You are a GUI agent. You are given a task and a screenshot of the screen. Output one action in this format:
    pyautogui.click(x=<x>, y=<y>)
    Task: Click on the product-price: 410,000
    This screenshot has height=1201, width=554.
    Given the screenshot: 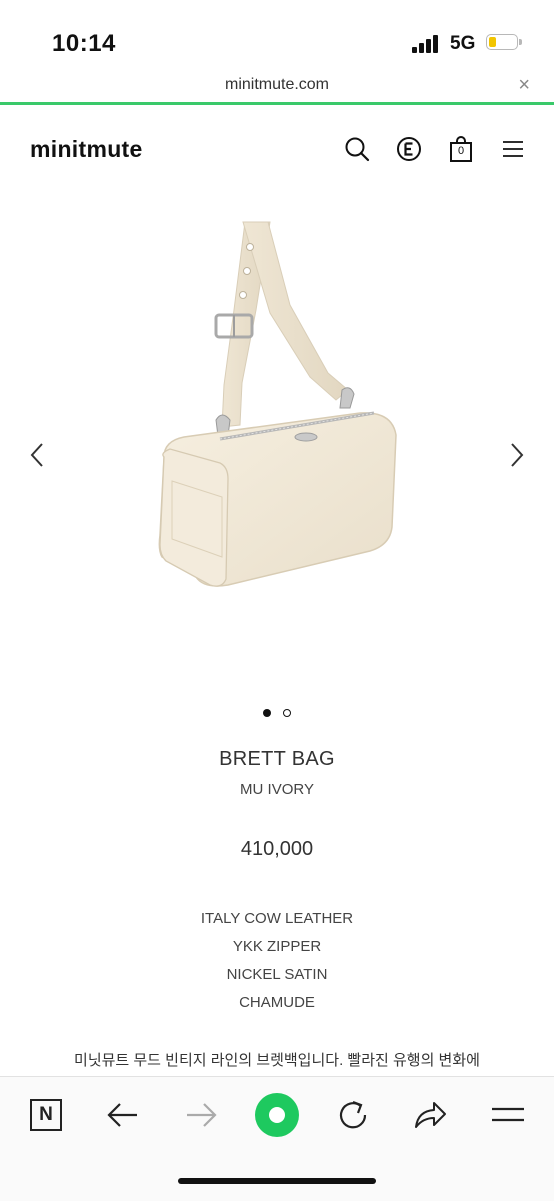 What is the action you would take?
    pyautogui.click(x=277, y=849)
    